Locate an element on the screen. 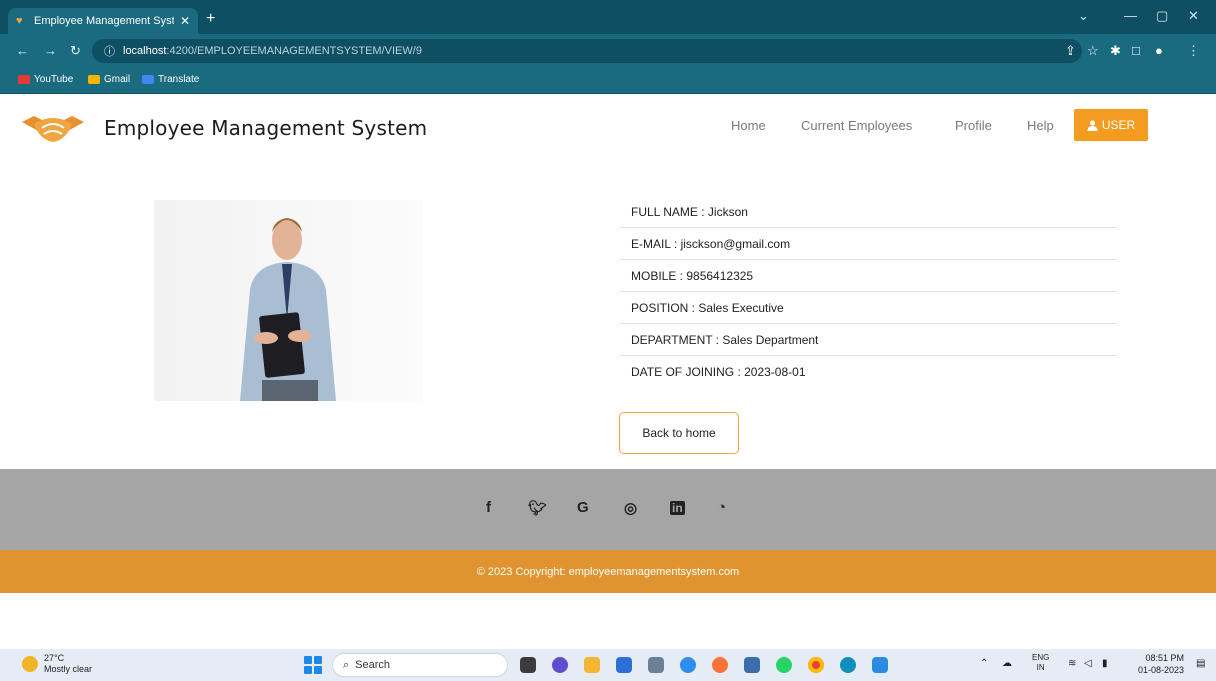 The image size is (1216, 681). volume-icon: ◁ is located at coordinates (1088, 663).